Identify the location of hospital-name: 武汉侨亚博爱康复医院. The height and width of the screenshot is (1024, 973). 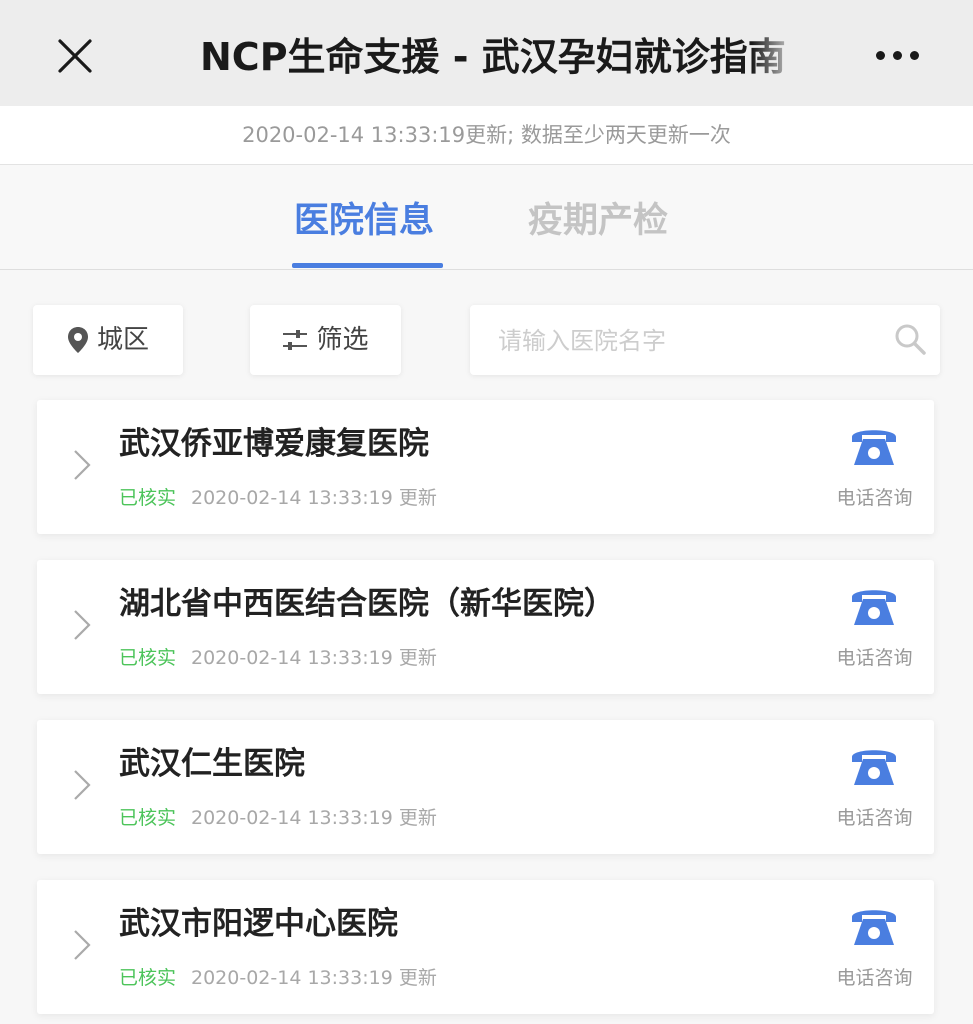
(274, 444).